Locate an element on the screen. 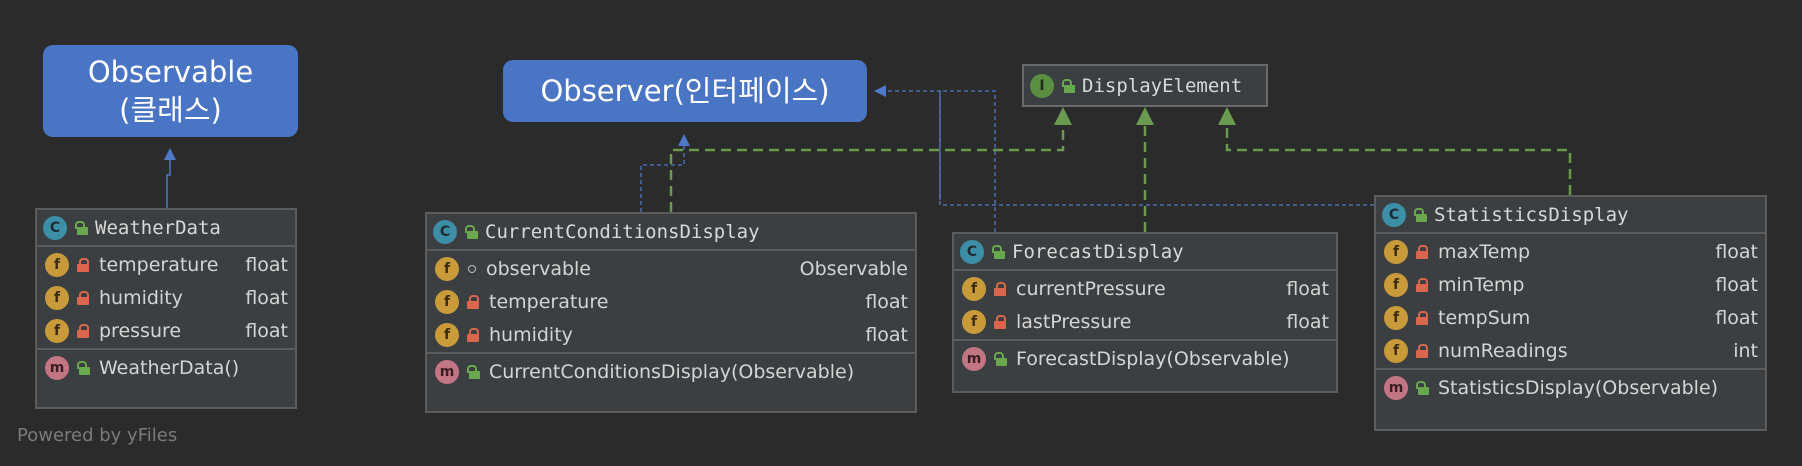  method-list: m StatisticsDisplay(Observable) is located at coordinates (1570, 387).